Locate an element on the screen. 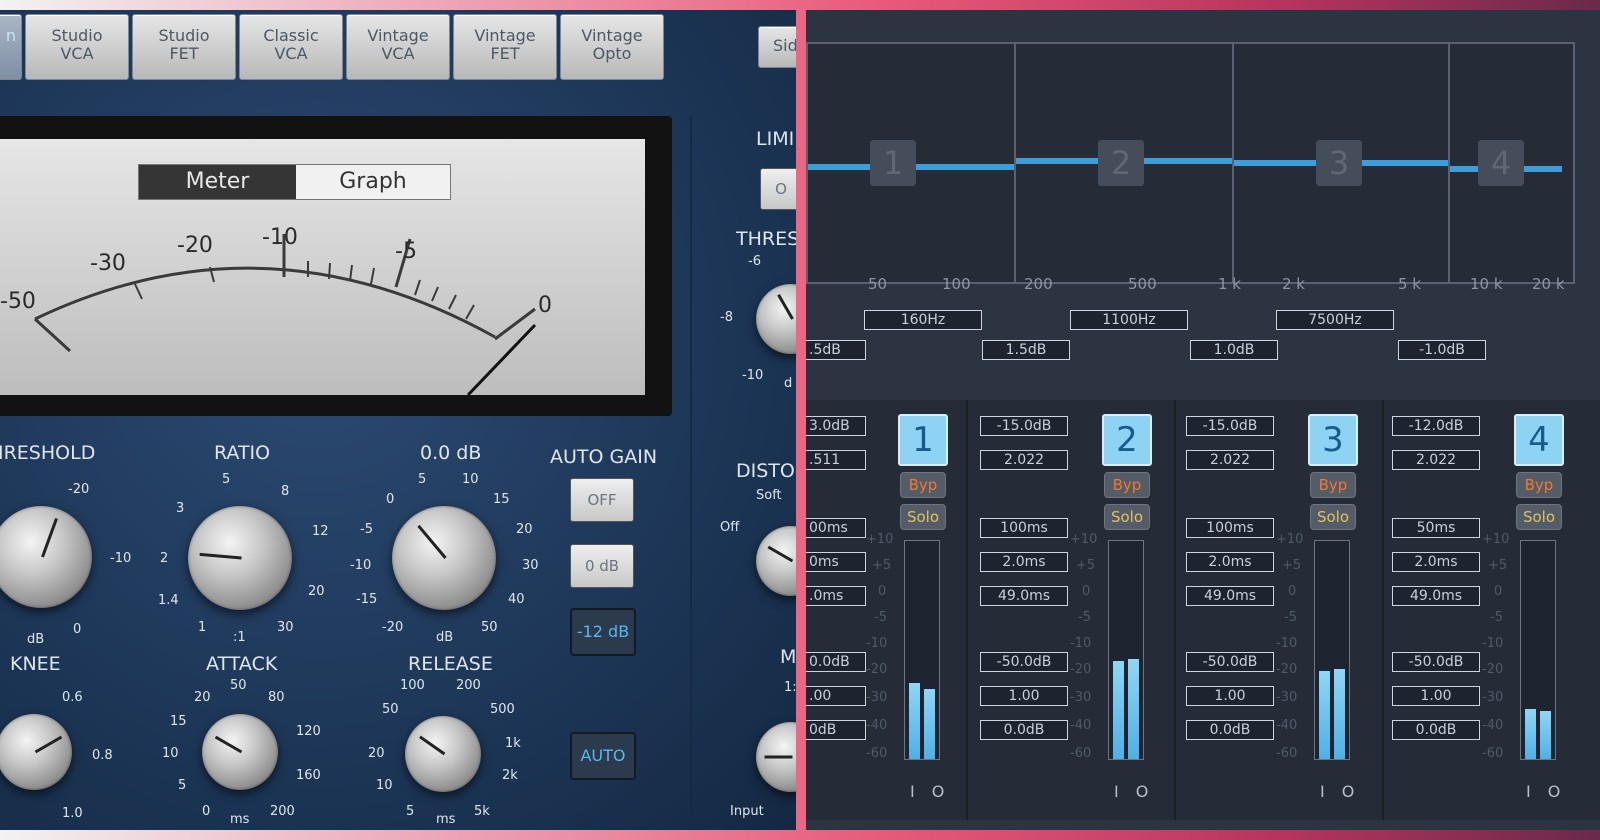 This screenshot has width=1600, height=840. attack-knob is located at coordinates (240, 752).